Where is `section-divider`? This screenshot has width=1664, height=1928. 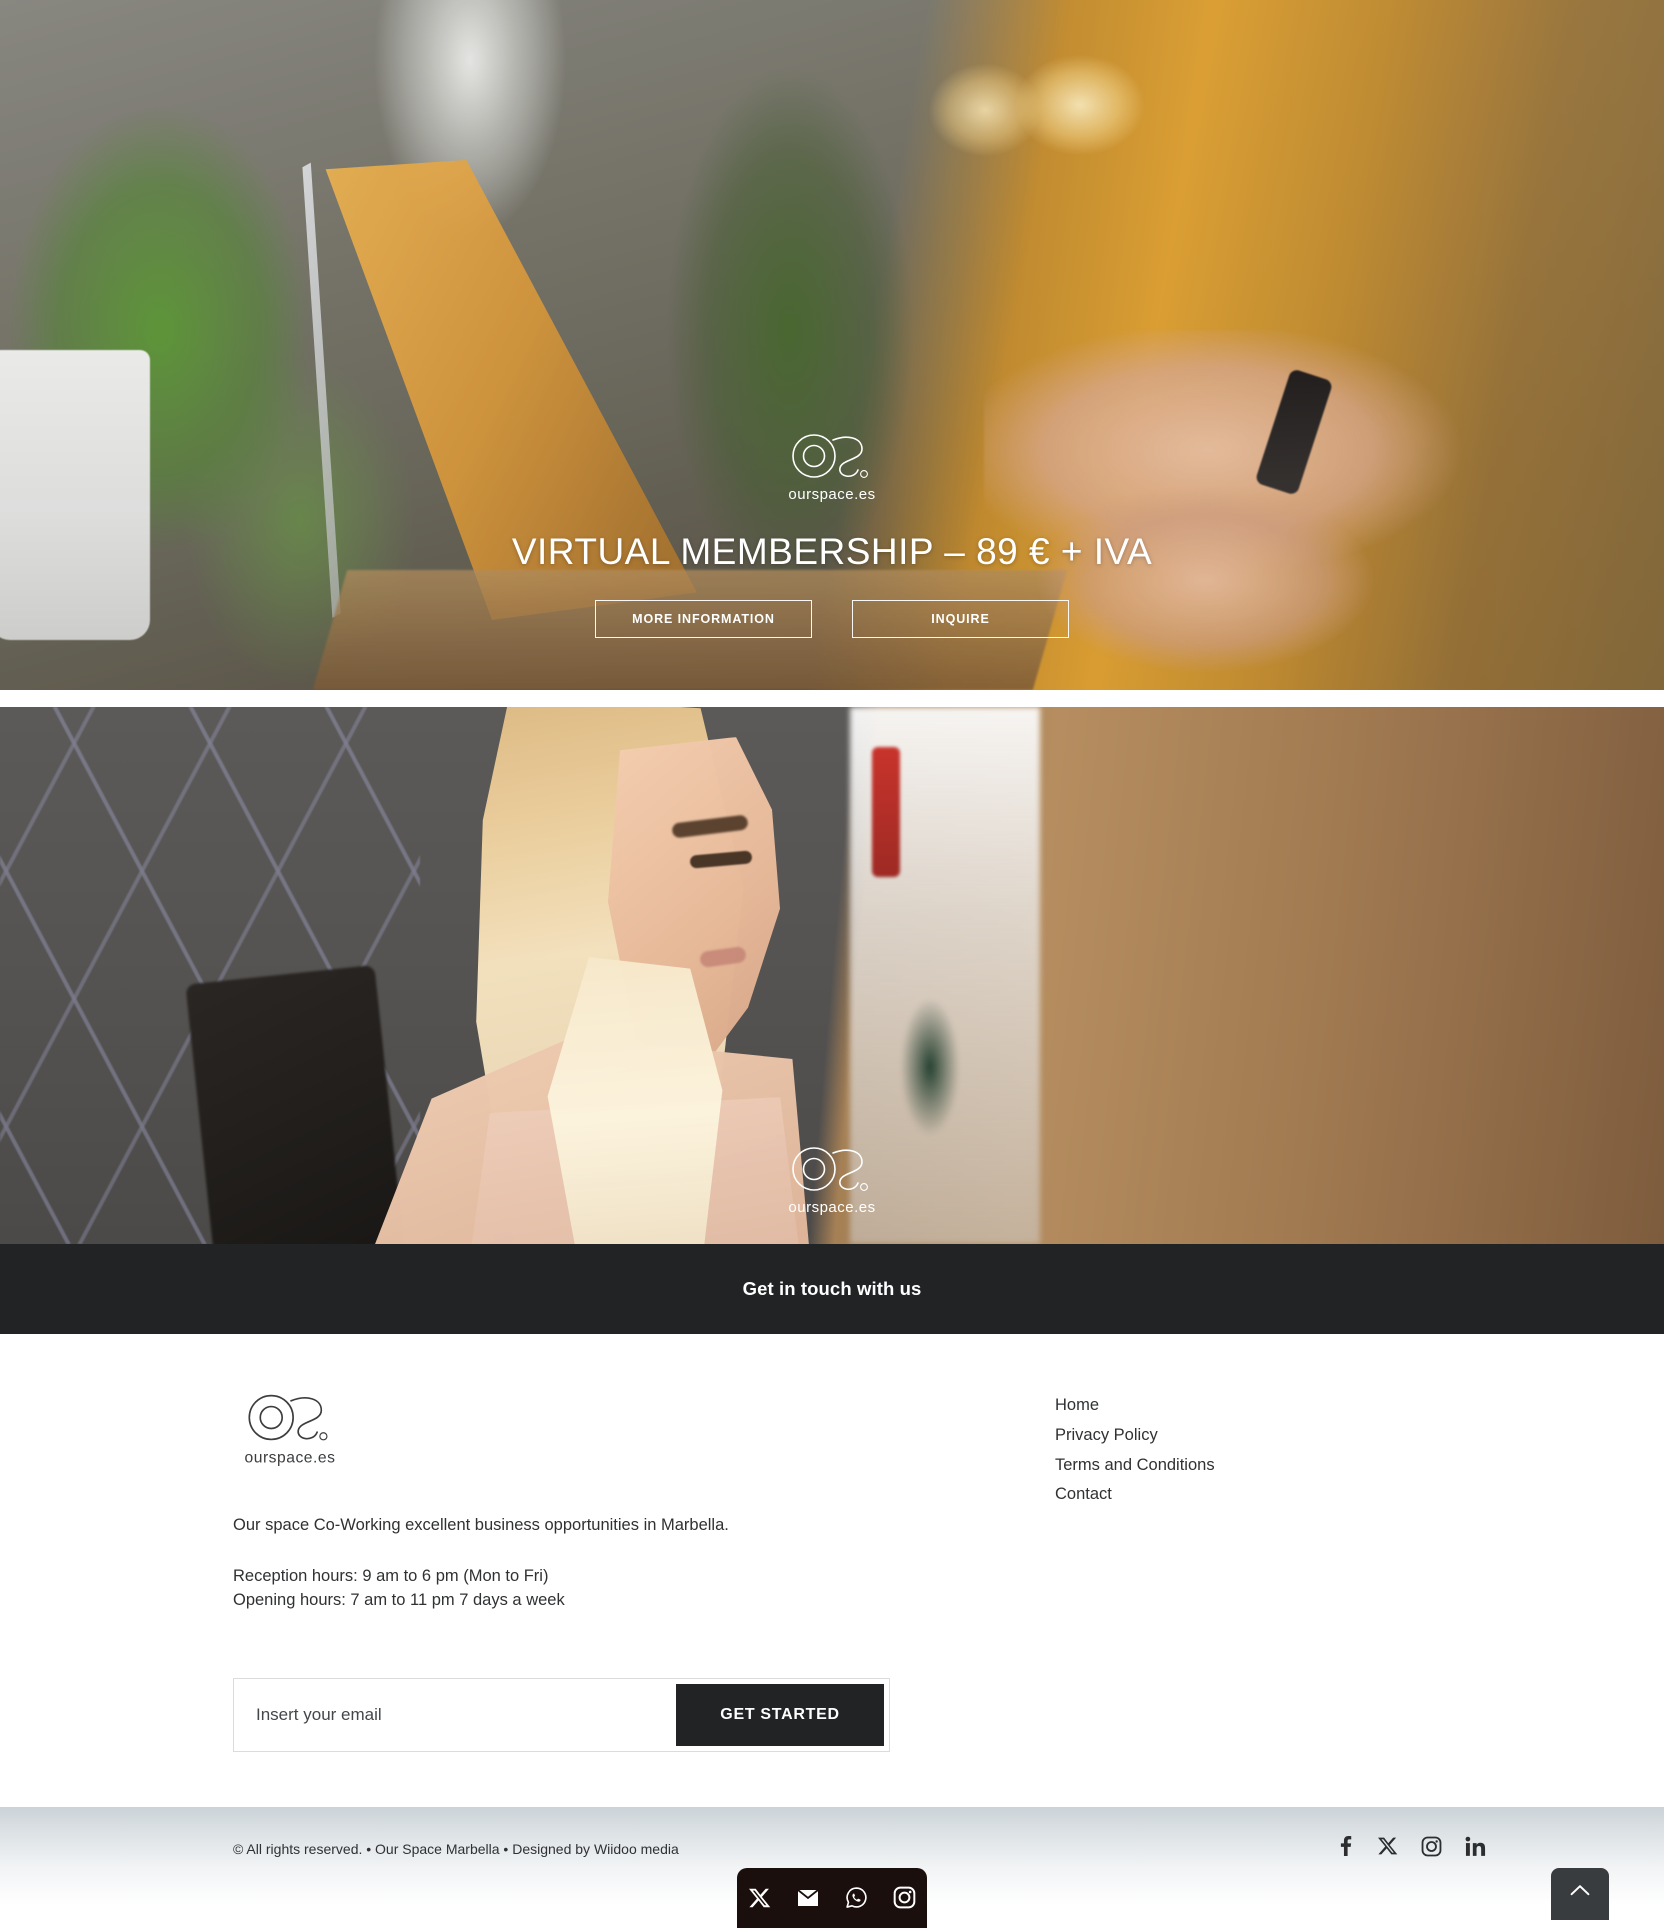 section-divider is located at coordinates (832, 698).